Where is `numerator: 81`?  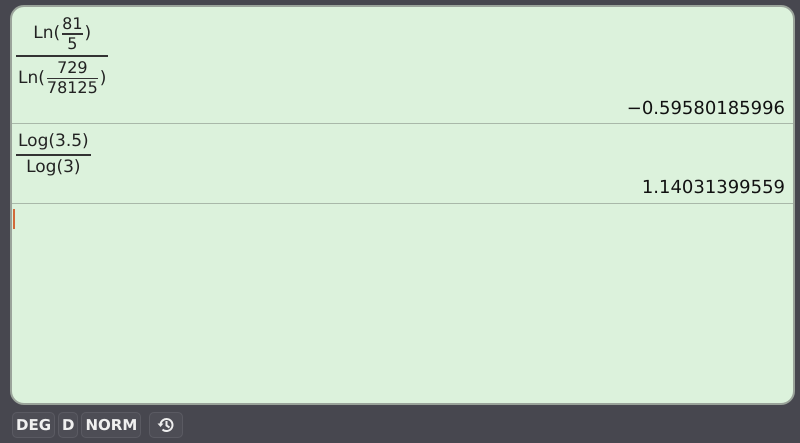 numerator: 81 is located at coordinates (72, 24).